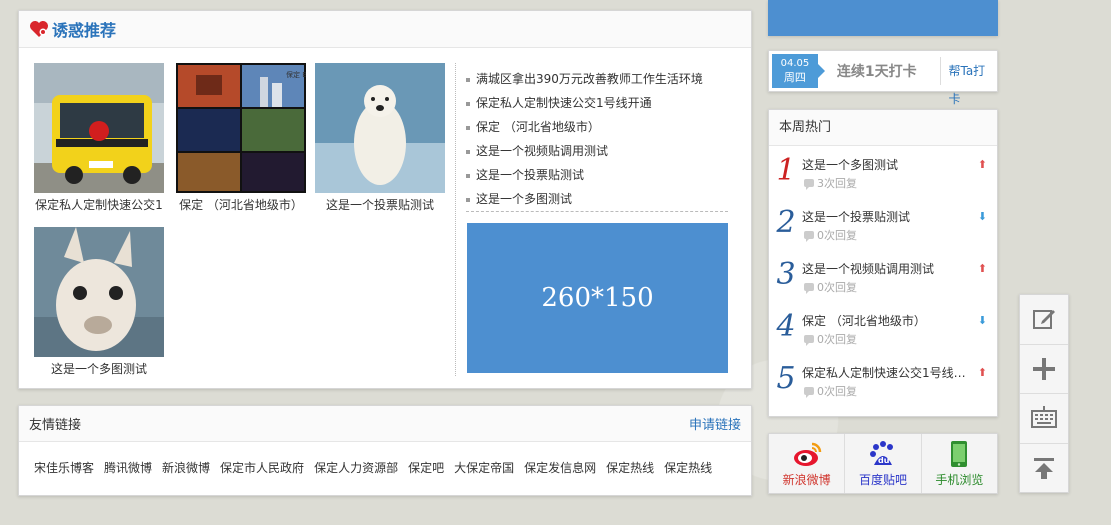 The image size is (1111, 525). I want to click on hot-reply-count: 3次回复, so click(837, 183).